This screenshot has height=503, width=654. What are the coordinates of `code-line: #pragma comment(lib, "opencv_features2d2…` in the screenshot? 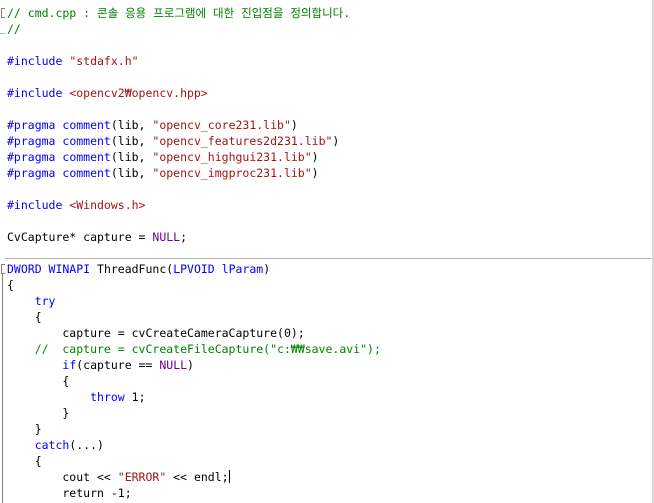 It's located at (194, 141).